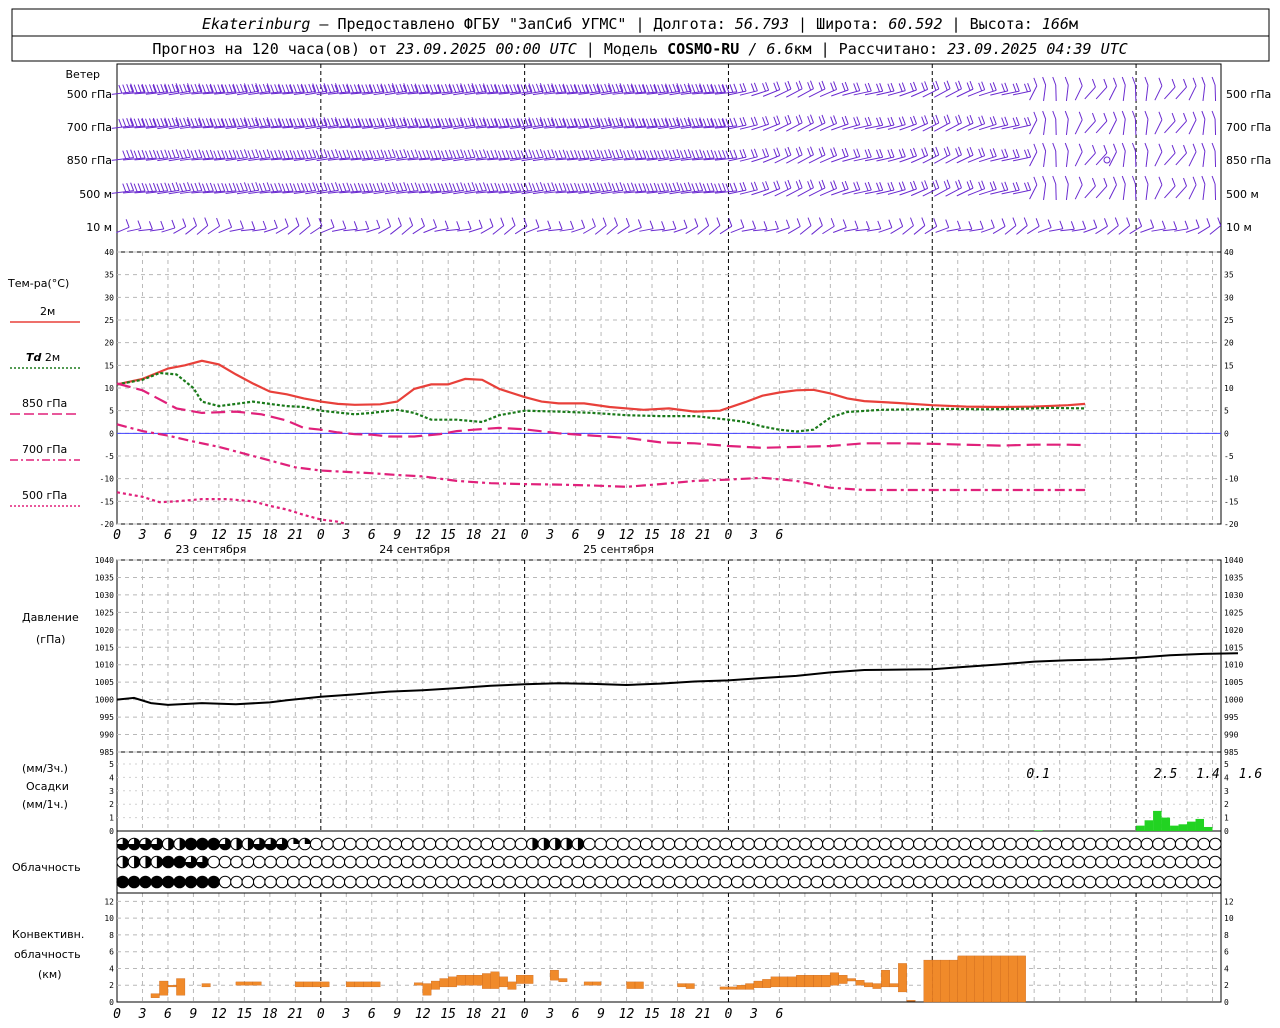 The height and width of the screenshot is (1028, 1280). What do you see at coordinates (50, 617) in the screenshot?
I see `pressure-title: Давление` at bounding box center [50, 617].